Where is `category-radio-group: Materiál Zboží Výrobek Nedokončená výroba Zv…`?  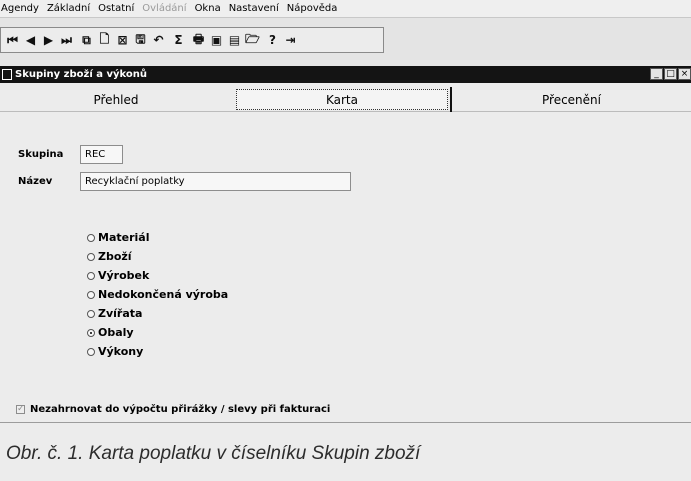
category-radio-group: Materiál Zboží Výrobek Nedokončená výroba Zv… is located at coordinates (157, 294).